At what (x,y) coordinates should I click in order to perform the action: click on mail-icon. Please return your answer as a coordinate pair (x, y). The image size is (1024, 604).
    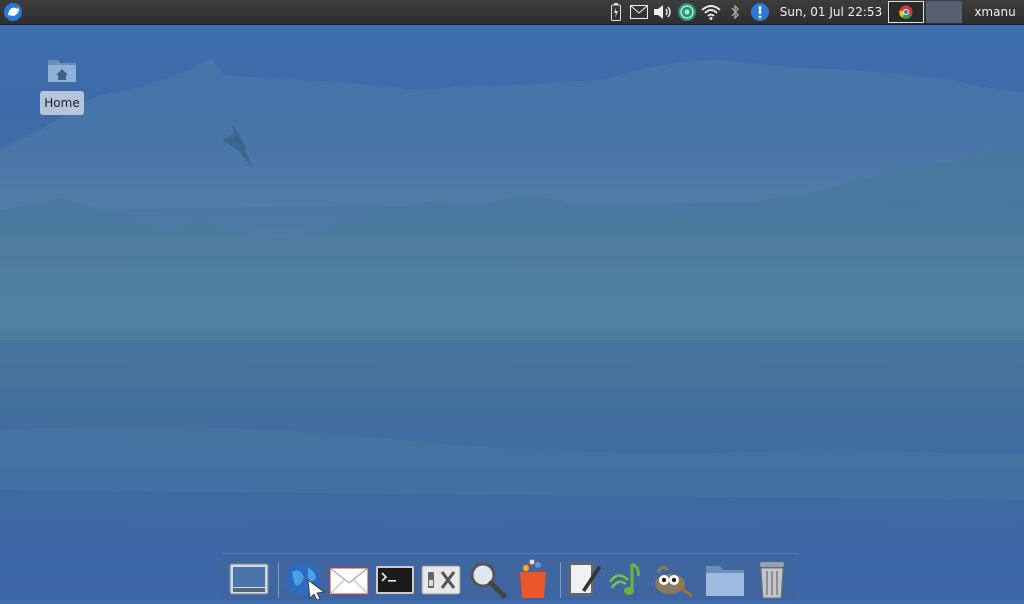
    Looking at the image, I should click on (639, 12).